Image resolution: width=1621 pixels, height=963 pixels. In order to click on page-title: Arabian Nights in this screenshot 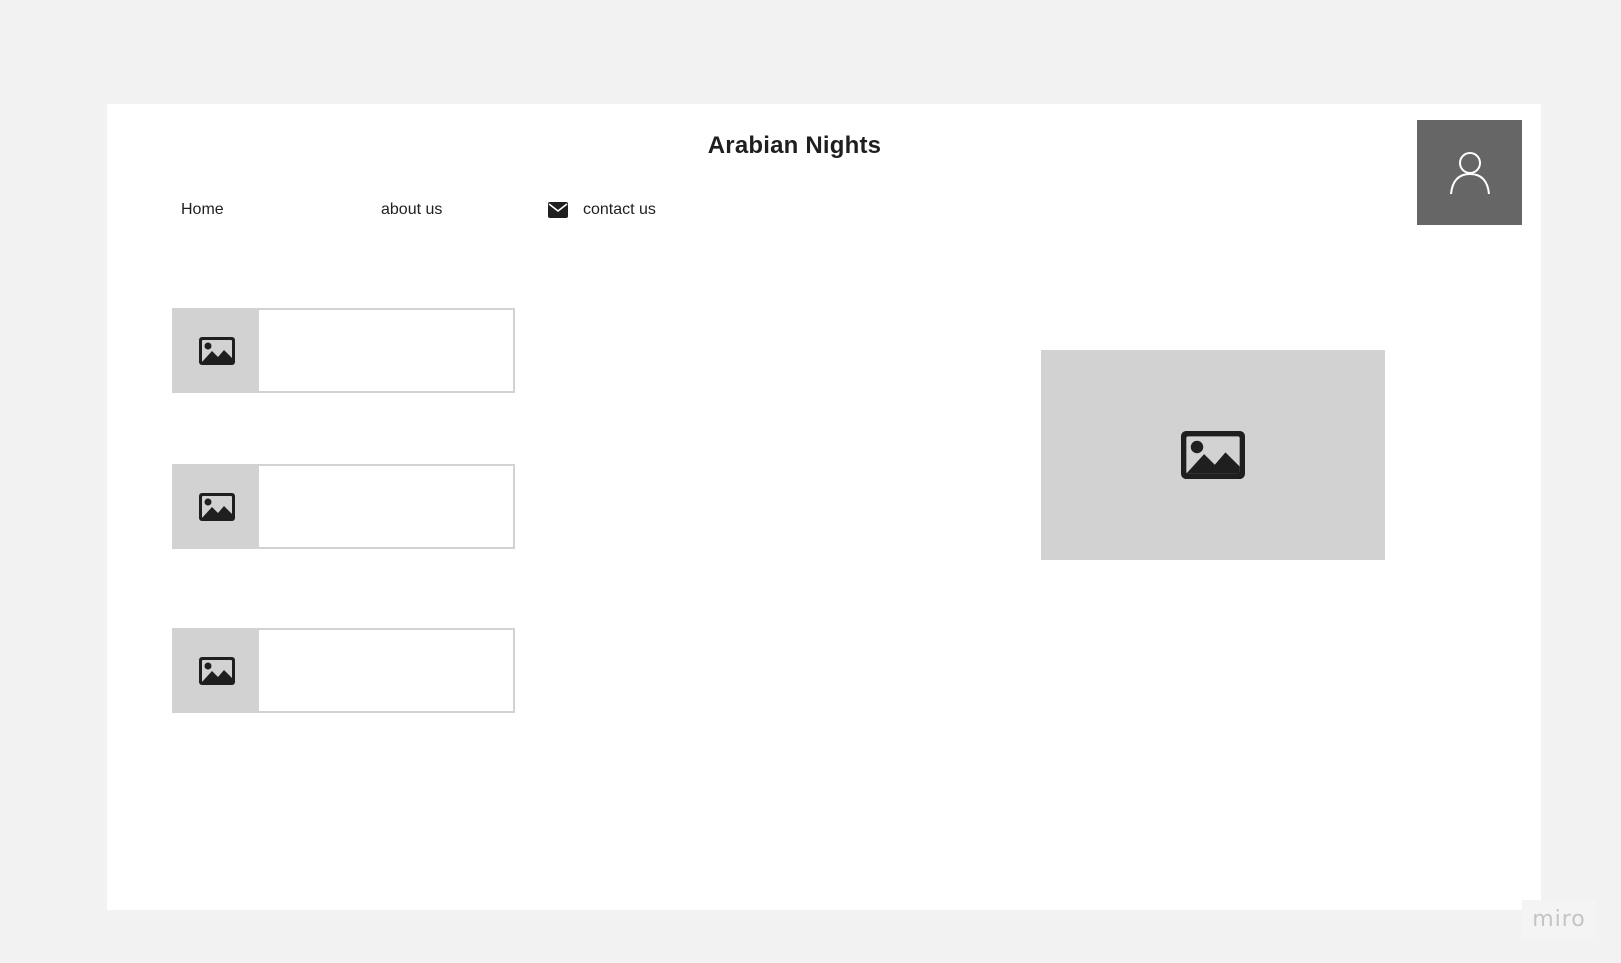, I will do `click(794, 145)`.